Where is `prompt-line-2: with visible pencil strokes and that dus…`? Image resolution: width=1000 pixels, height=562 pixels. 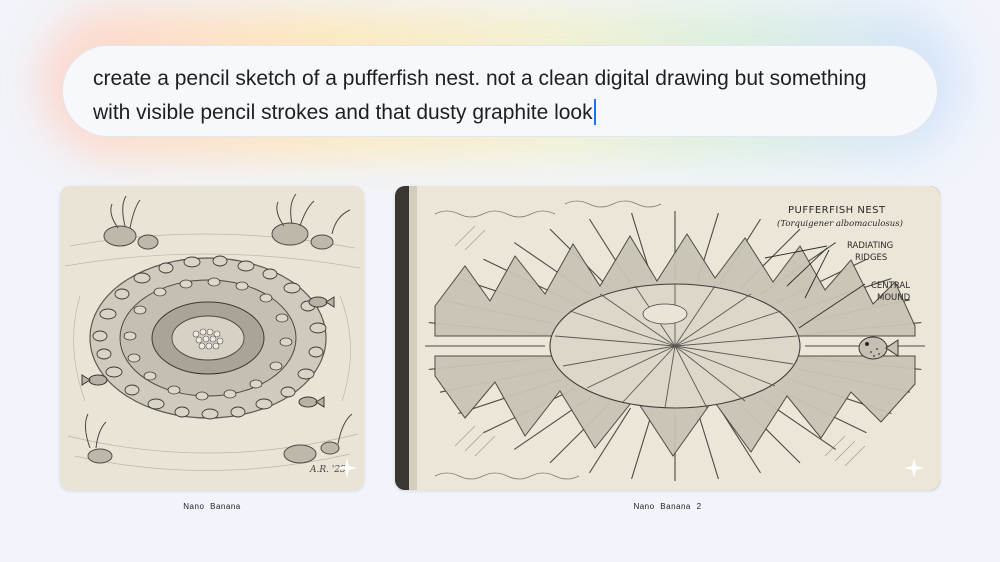 prompt-line-2: with visible pencil strokes and that dus… is located at coordinates (500, 113).